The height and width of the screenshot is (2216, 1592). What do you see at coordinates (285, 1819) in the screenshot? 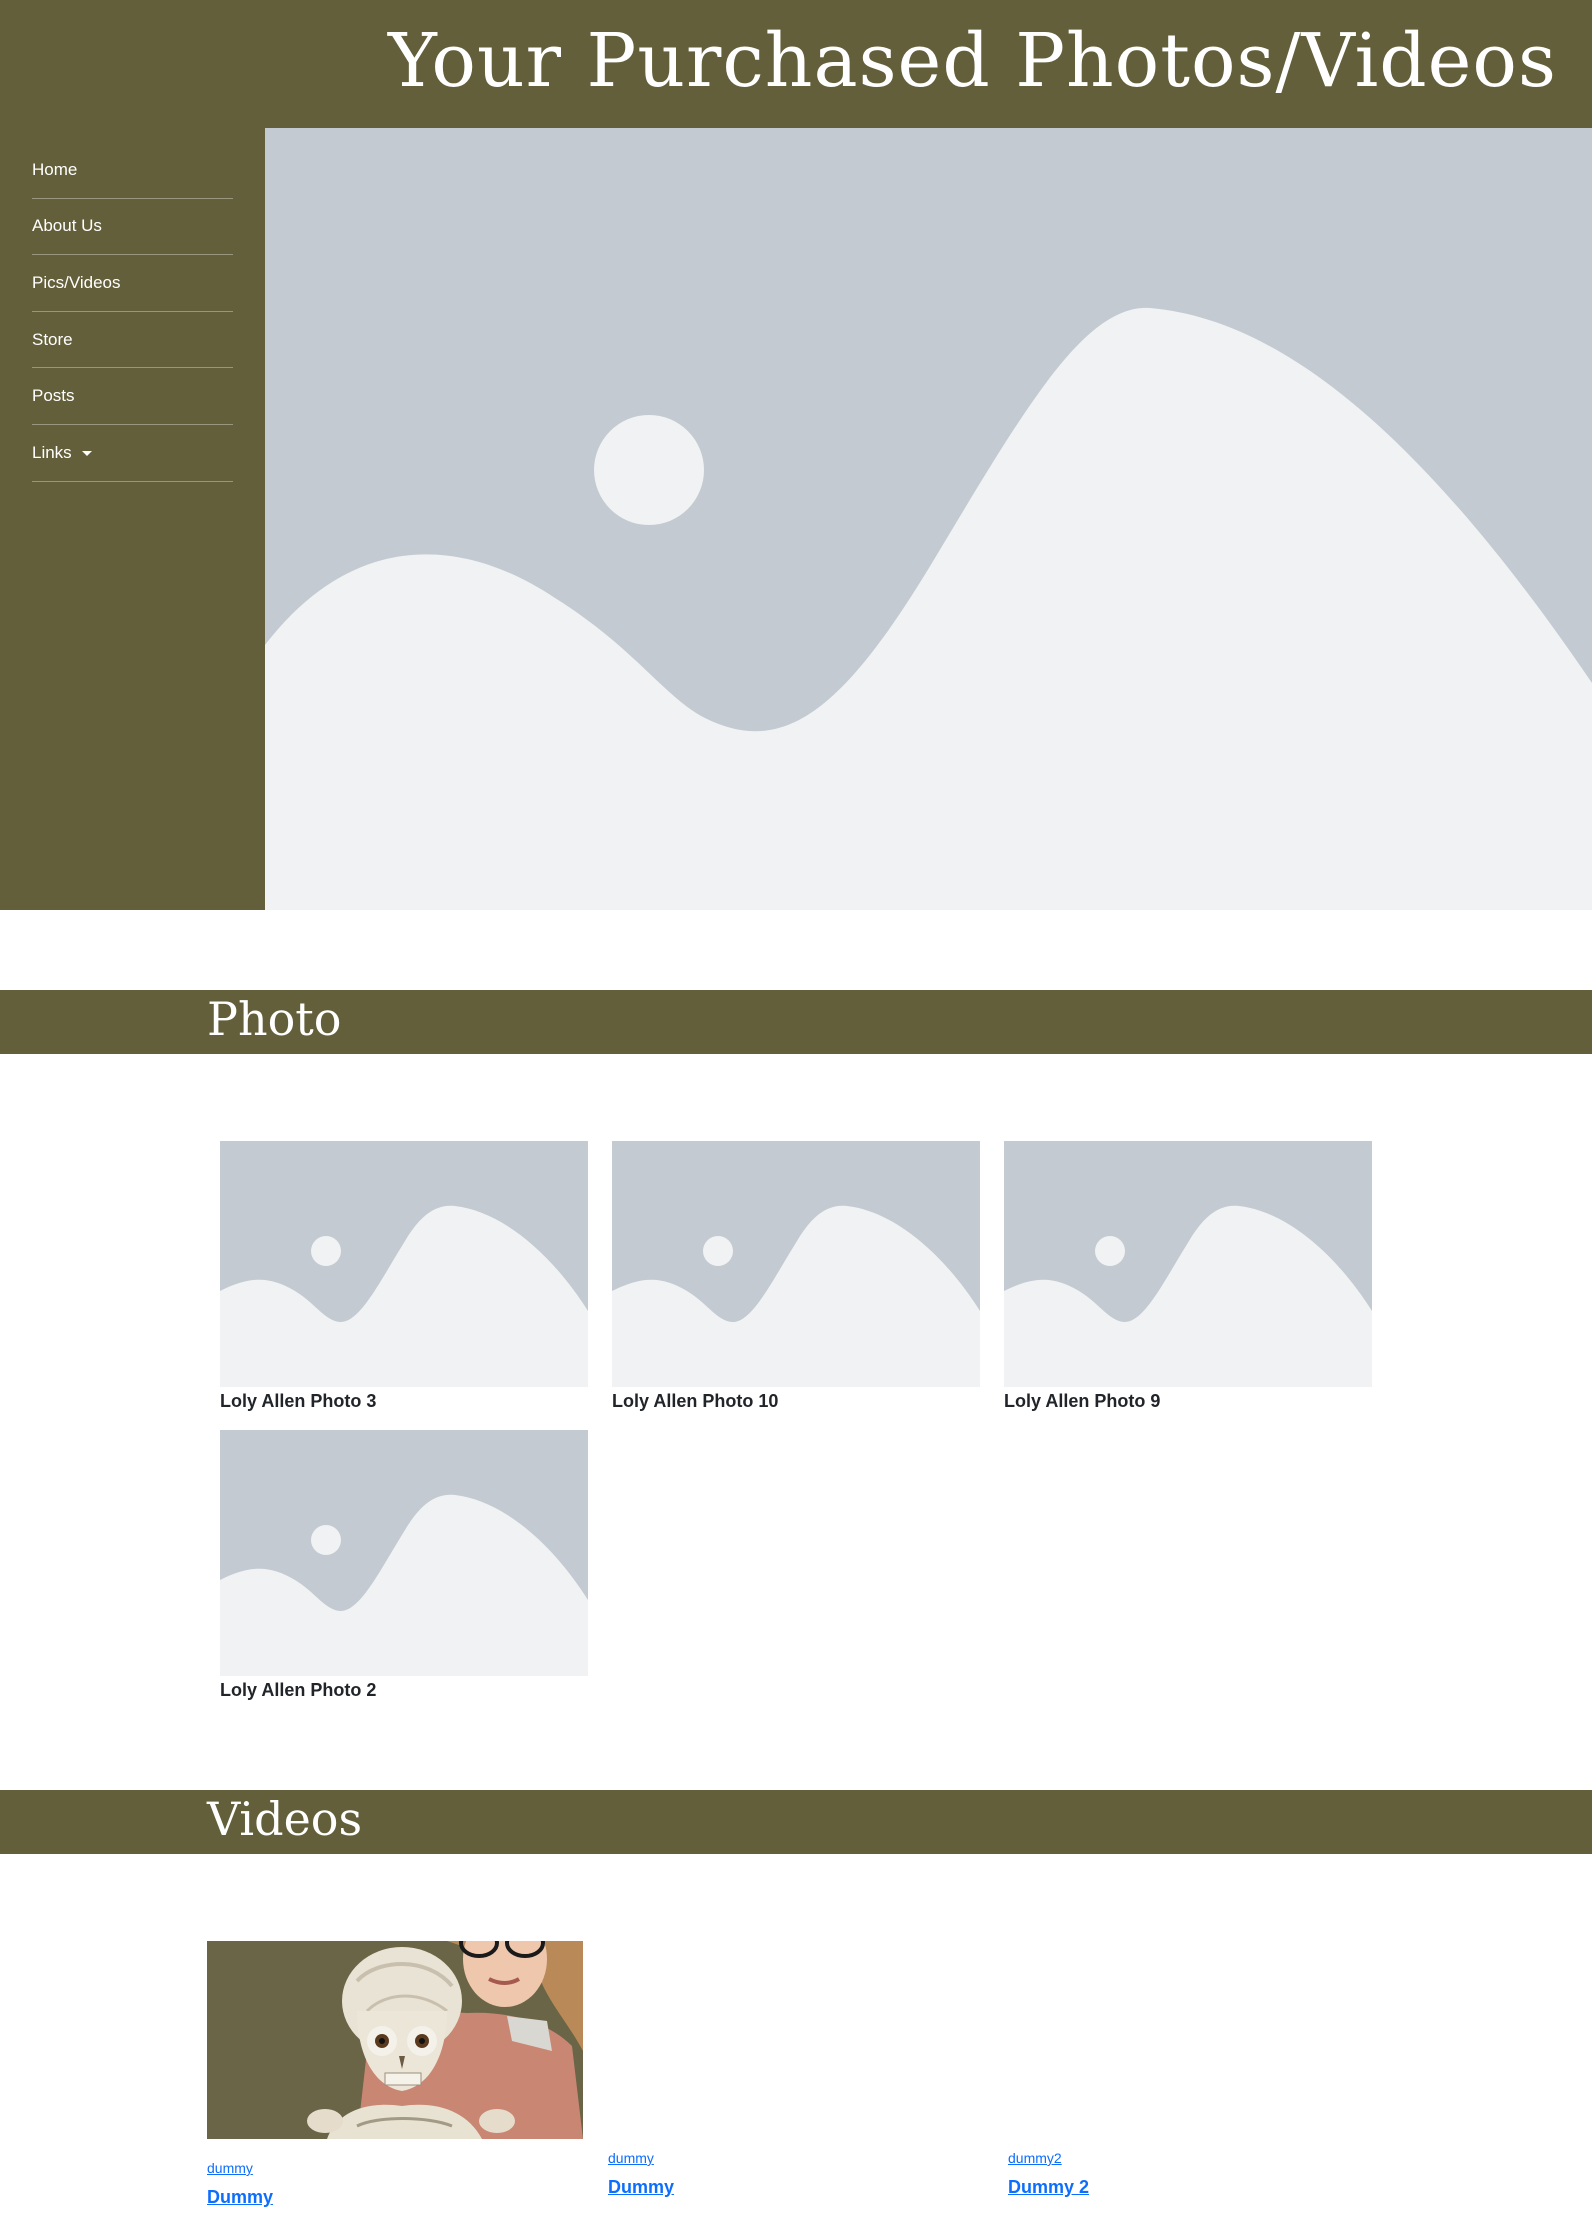
I see `video-section-title: Videos` at bounding box center [285, 1819].